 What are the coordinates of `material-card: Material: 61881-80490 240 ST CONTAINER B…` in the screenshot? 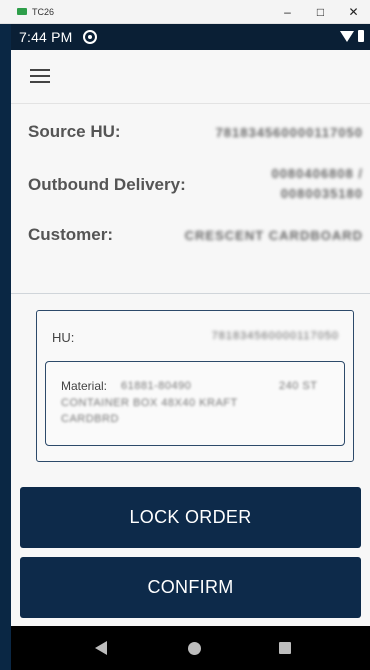 It's located at (195, 403).